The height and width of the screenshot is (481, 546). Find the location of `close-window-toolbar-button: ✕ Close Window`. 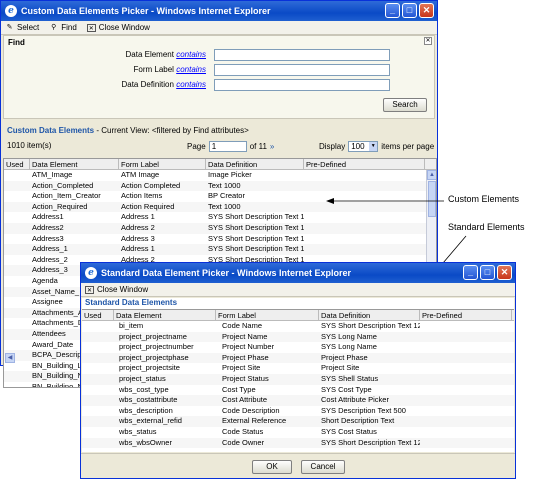

close-window-toolbar-button: ✕ Close Window is located at coordinates (116, 289).